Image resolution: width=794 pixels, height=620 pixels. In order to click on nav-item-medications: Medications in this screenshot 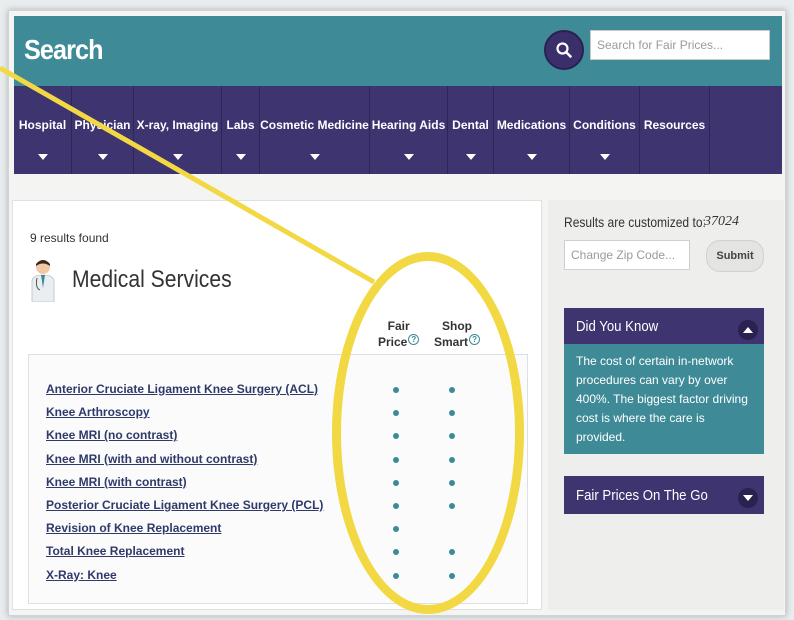, I will do `click(532, 130)`.